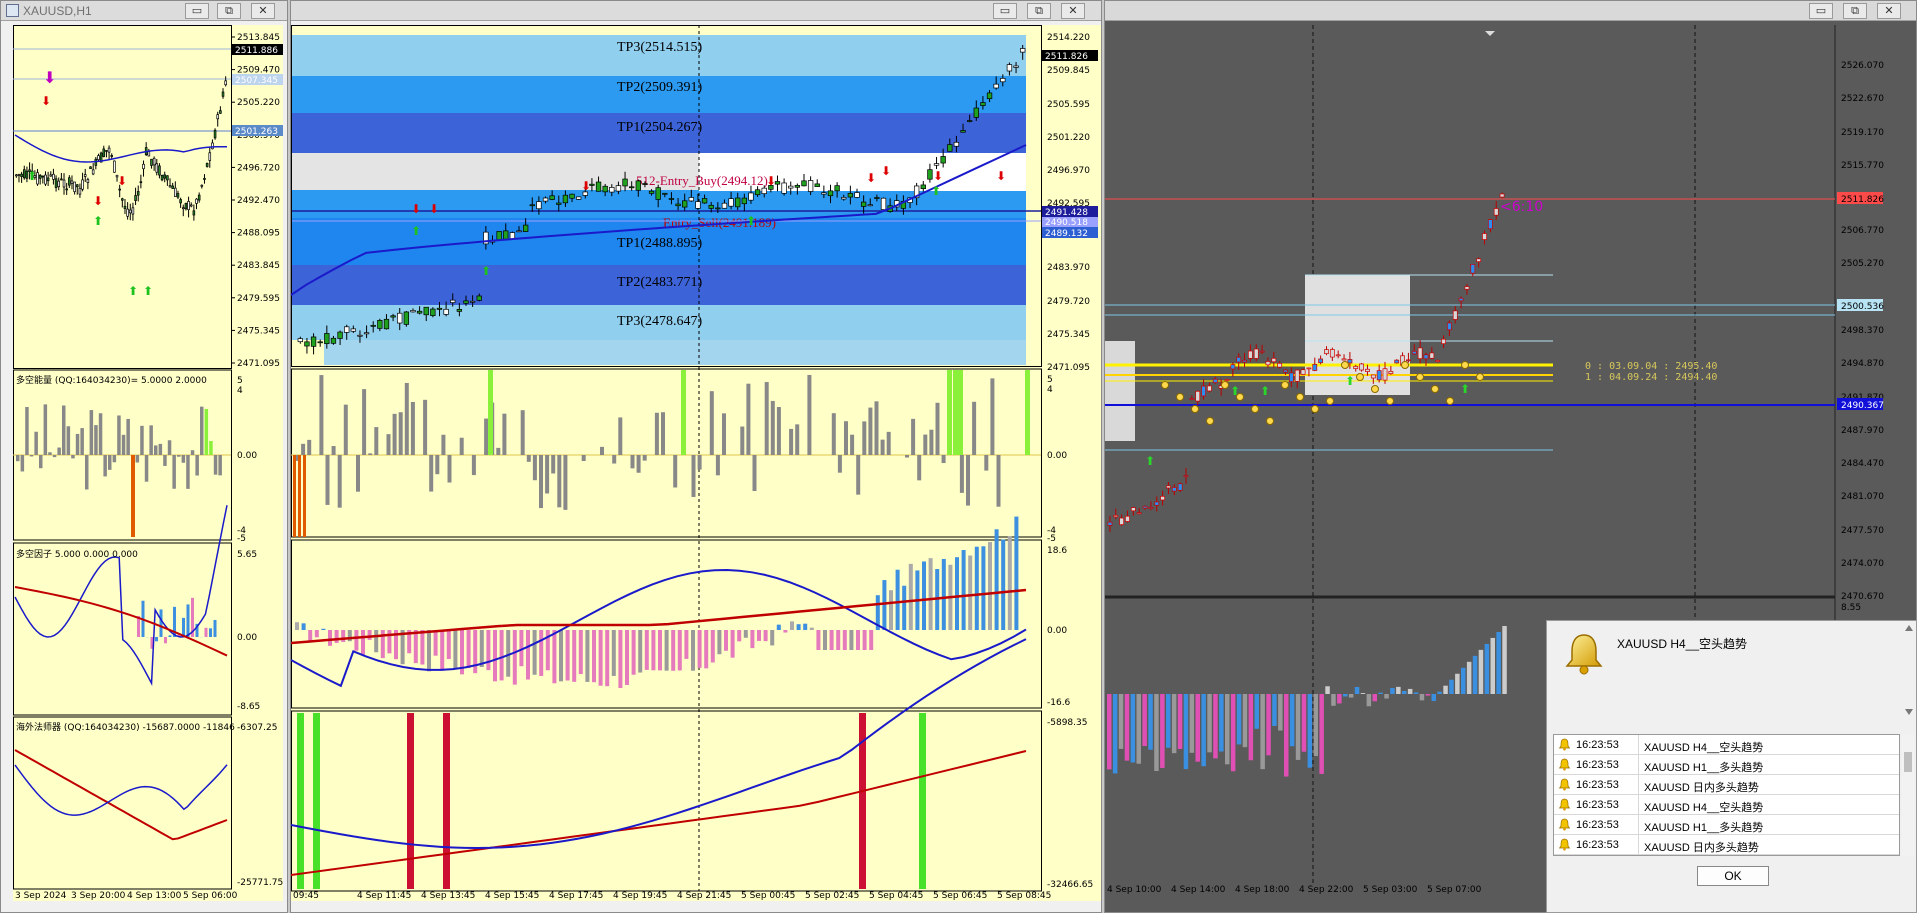  I want to click on buy-signal-arrow: ⬇, so click(49, 77).